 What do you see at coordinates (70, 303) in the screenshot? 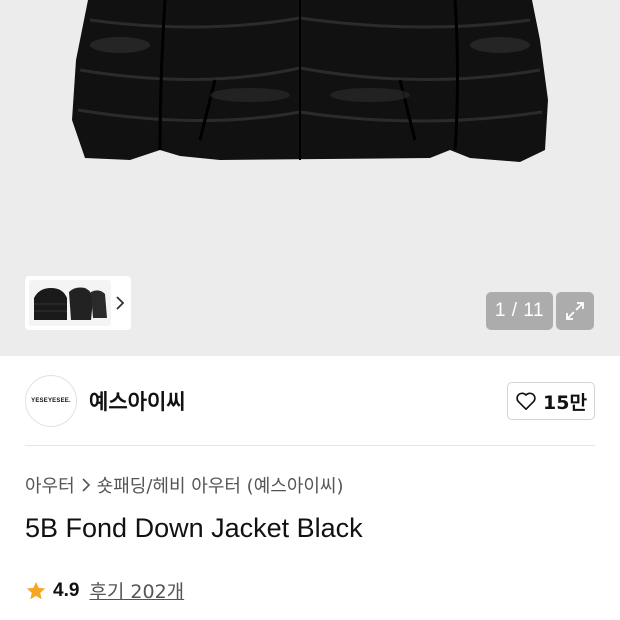
I see `jacket-thumbnail` at bounding box center [70, 303].